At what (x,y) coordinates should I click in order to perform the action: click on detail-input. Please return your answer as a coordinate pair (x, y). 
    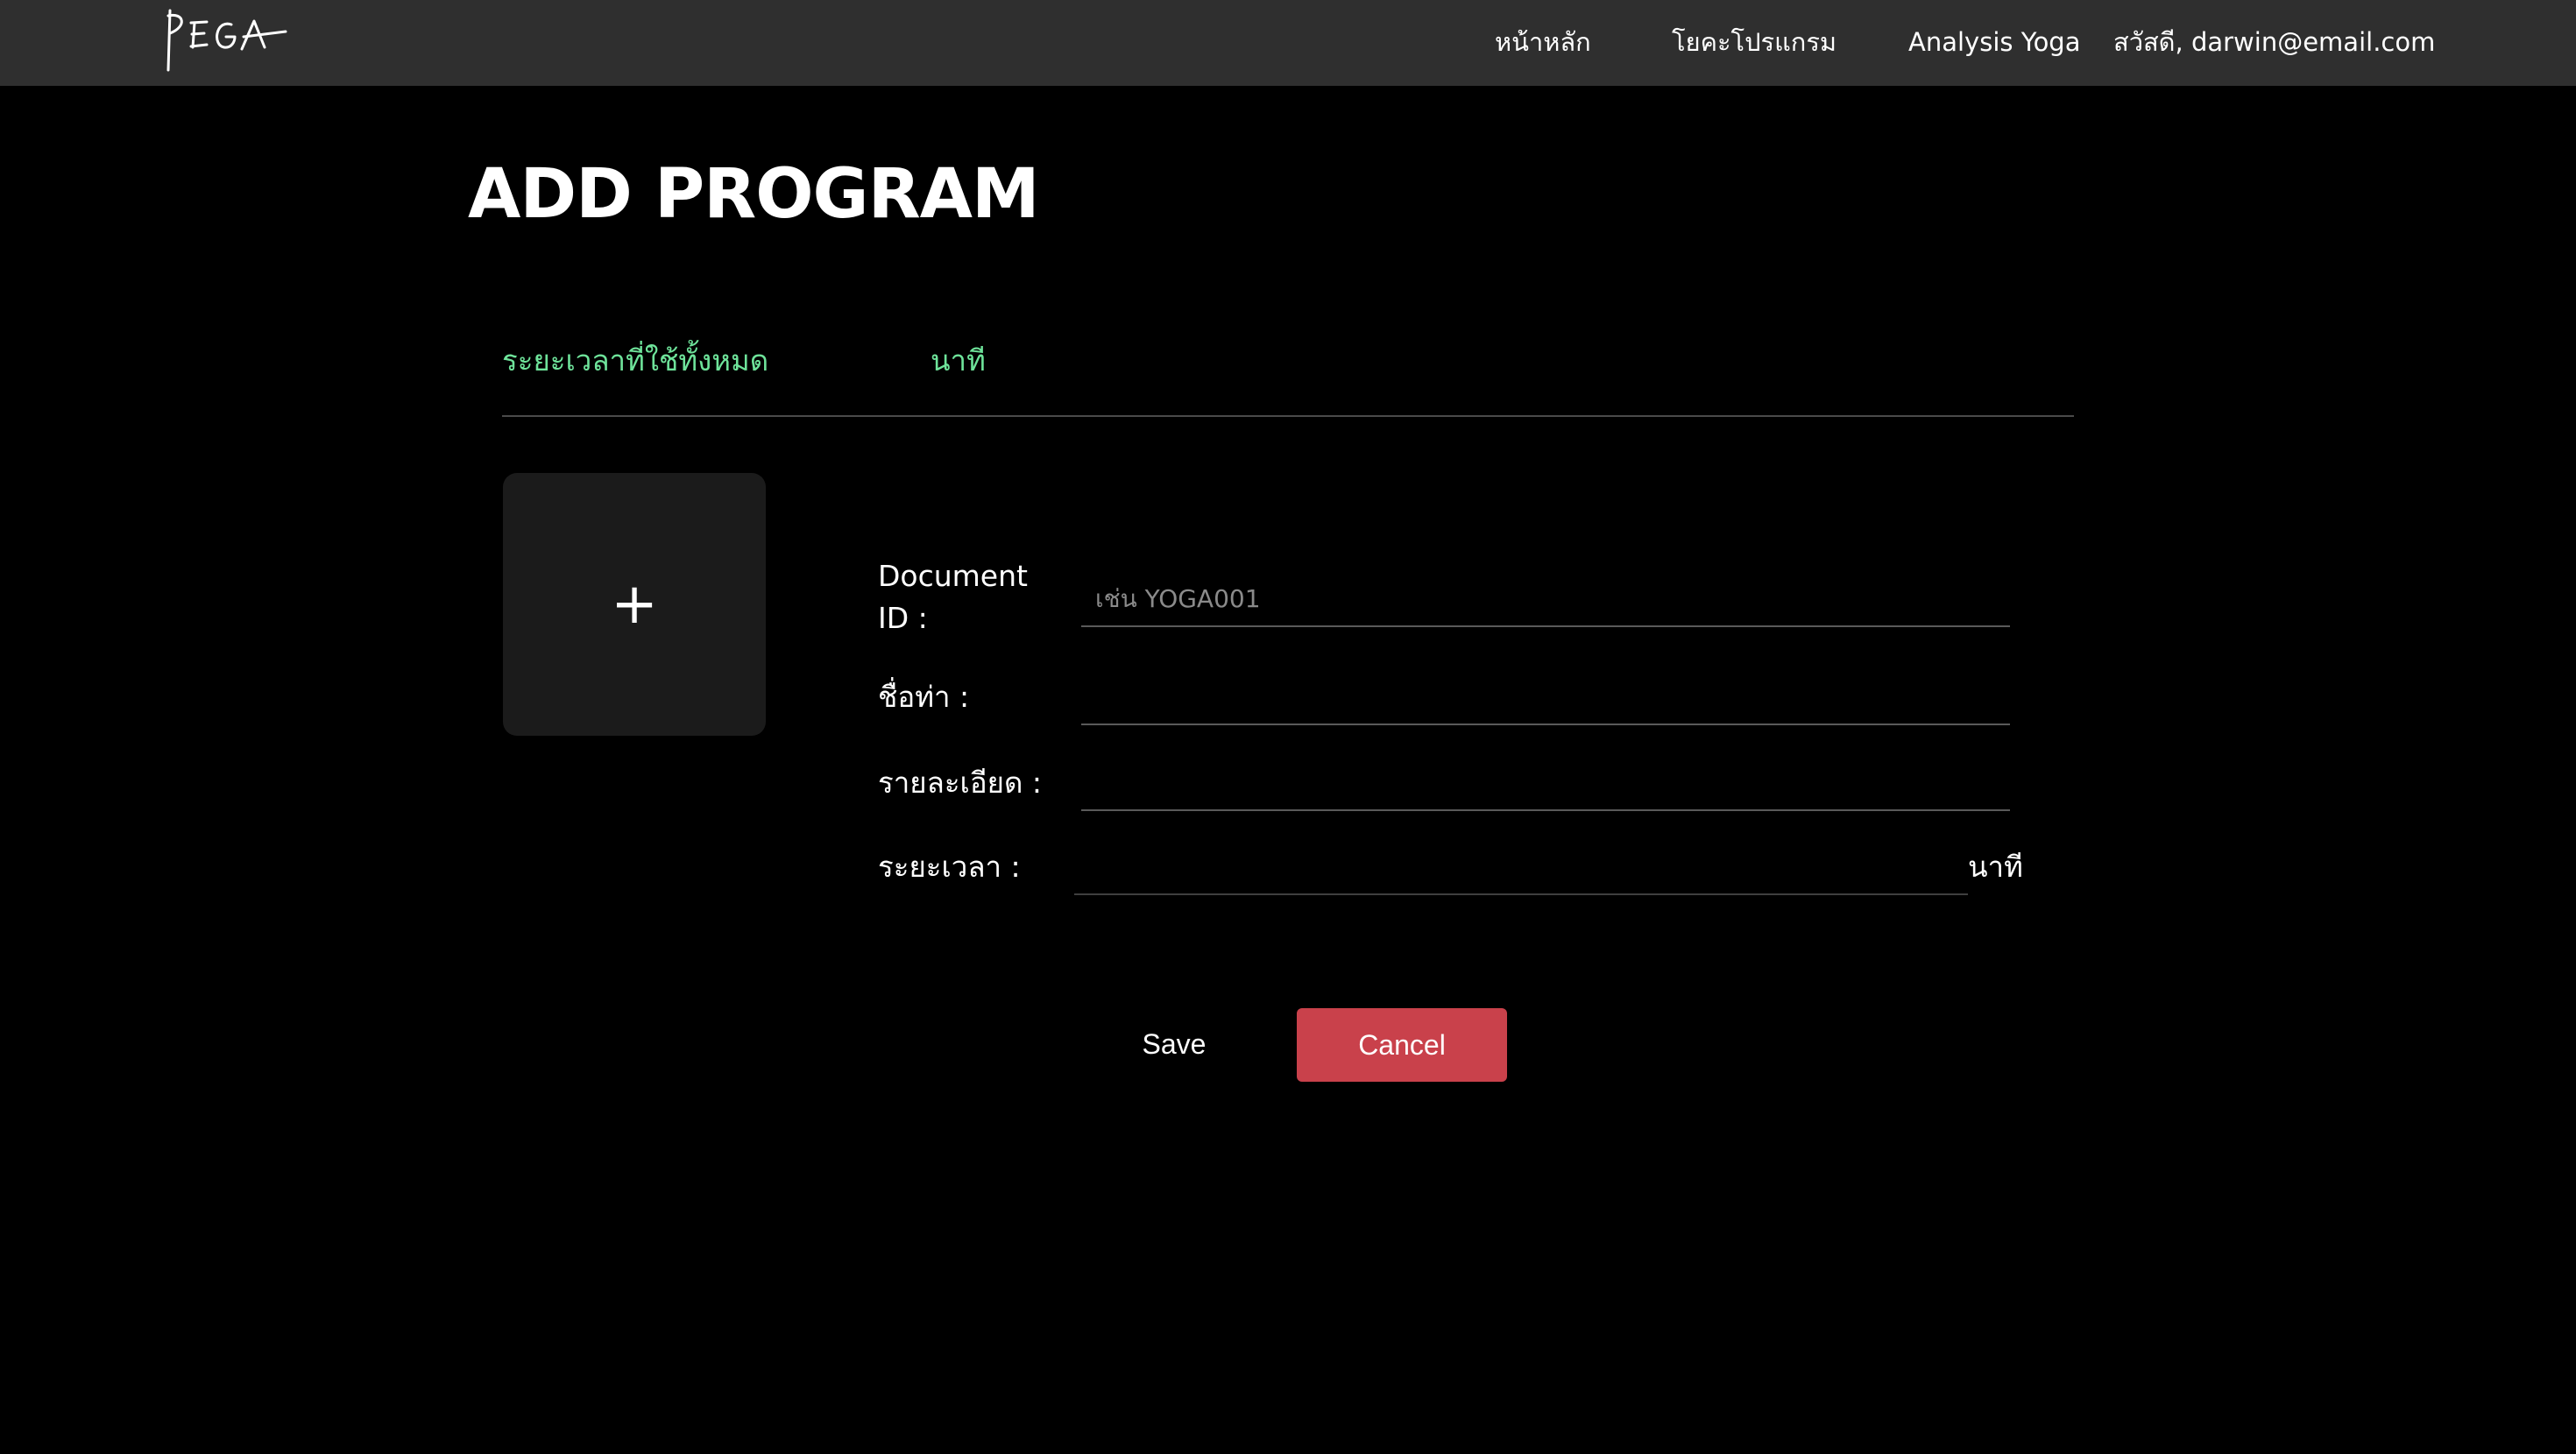
    Looking at the image, I should click on (1545, 783).